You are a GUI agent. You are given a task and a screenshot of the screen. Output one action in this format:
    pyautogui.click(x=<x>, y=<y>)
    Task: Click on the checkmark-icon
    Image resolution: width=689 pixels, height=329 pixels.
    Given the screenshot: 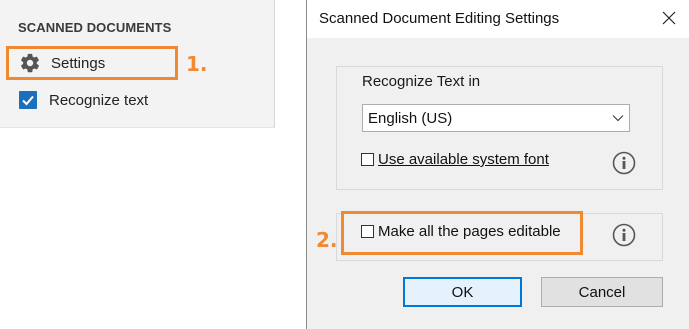 What is the action you would take?
    pyautogui.click(x=28, y=100)
    